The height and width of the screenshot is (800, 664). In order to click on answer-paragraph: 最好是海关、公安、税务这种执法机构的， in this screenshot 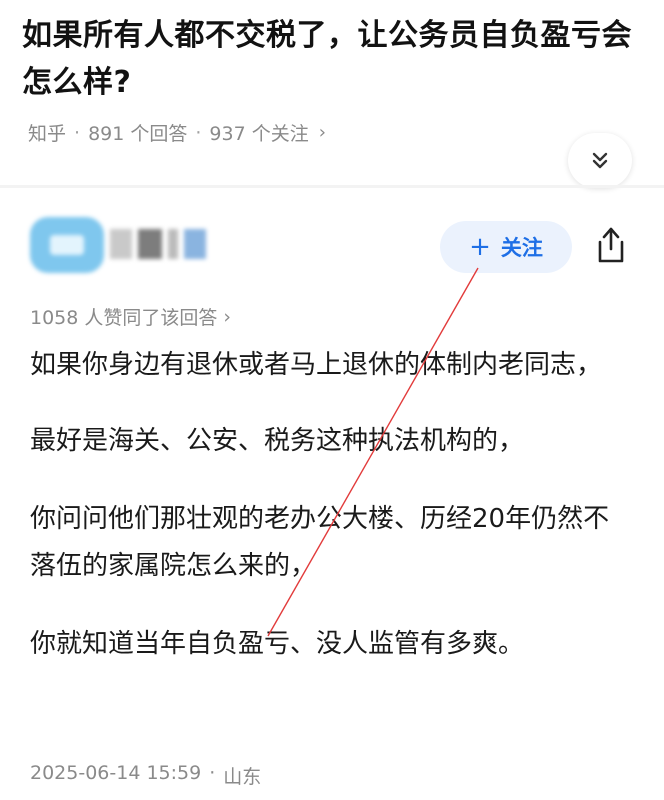, I will do `click(277, 441)`.